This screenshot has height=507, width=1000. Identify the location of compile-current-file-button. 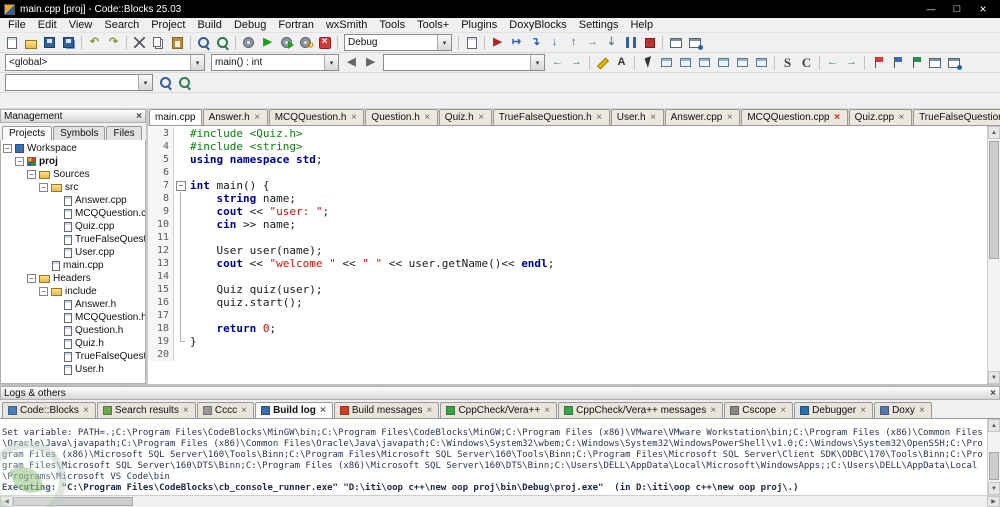
(471, 43).